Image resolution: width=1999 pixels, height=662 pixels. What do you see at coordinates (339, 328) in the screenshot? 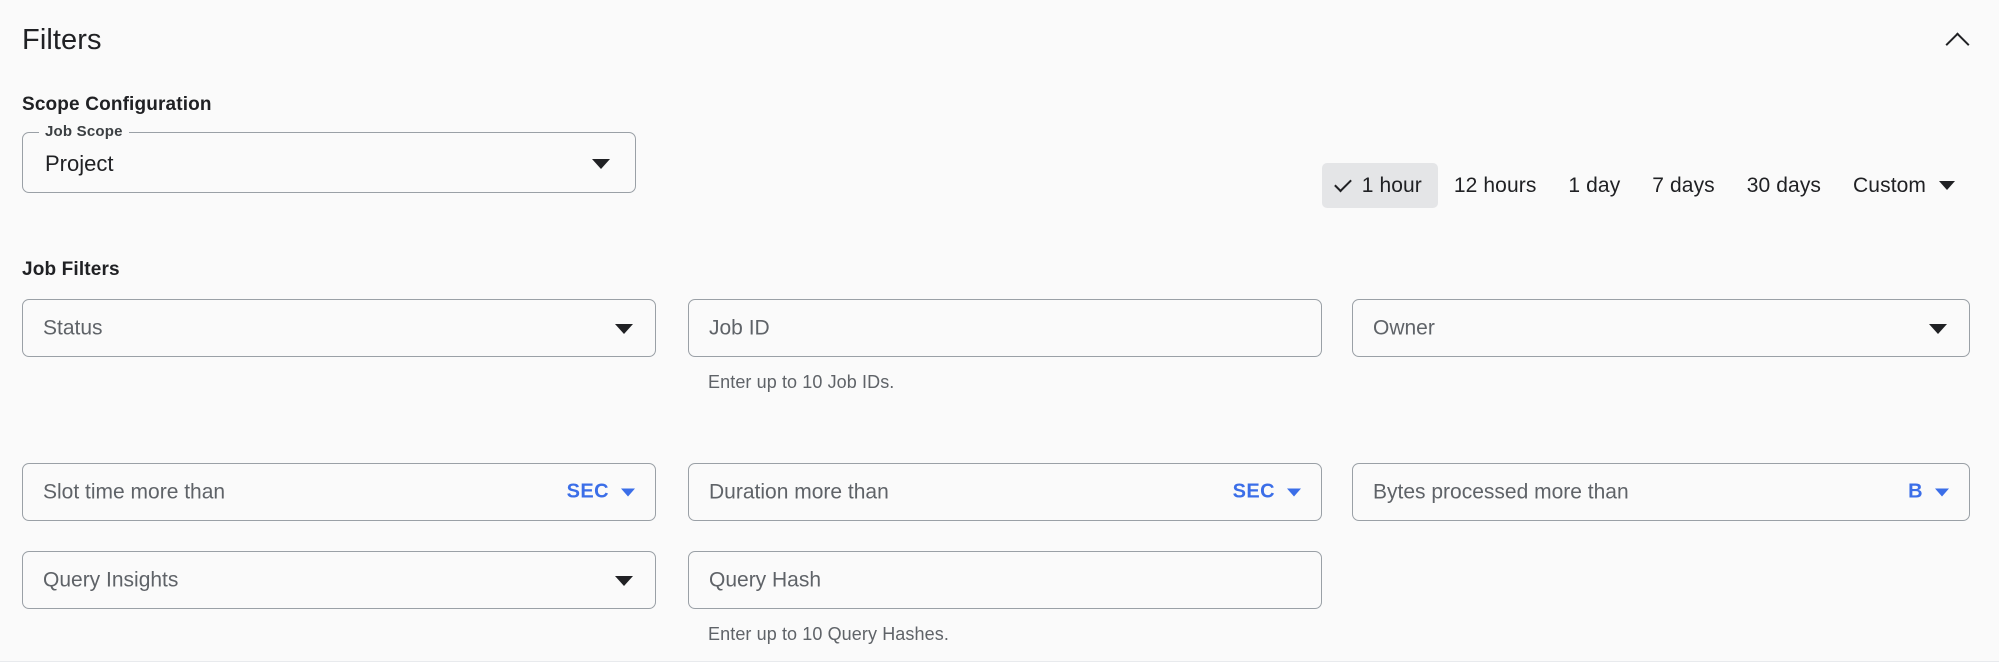
I see `status-select: Status` at bounding box center [339, 328].